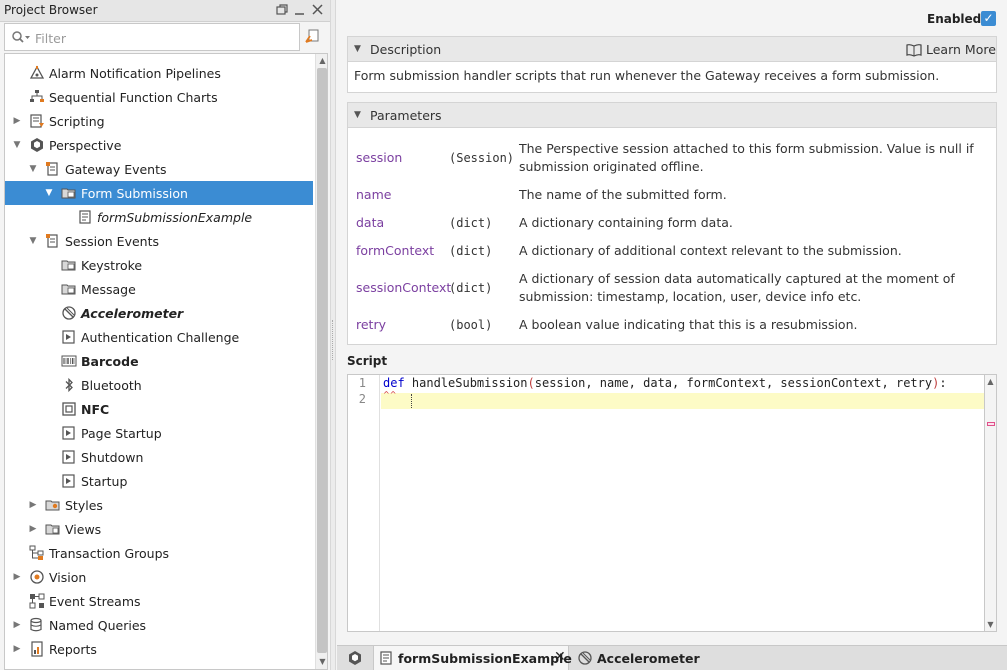 The height and width of the screenshot is (670, 1007). Describe the element at coordinates (159, 601) in the screenshot. I see `tree-item: Event Streams` at that location.